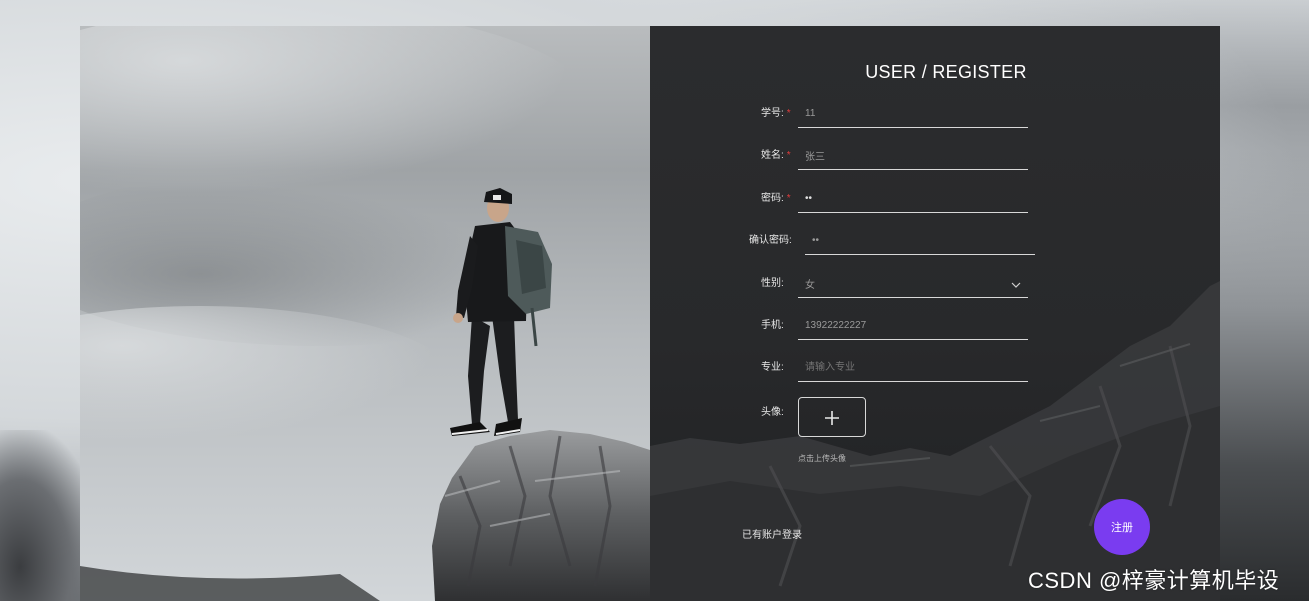  I want to click on register-button: 注册, so click(1122, 527).